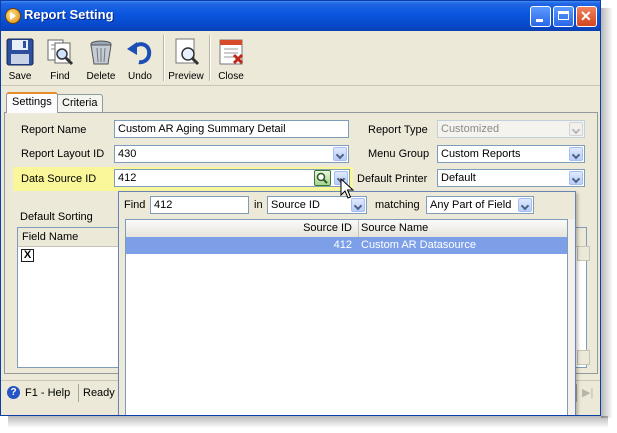 The width and height of the screenshot is (617, 433). I want to click on close-report-icon, so click(231, 52).